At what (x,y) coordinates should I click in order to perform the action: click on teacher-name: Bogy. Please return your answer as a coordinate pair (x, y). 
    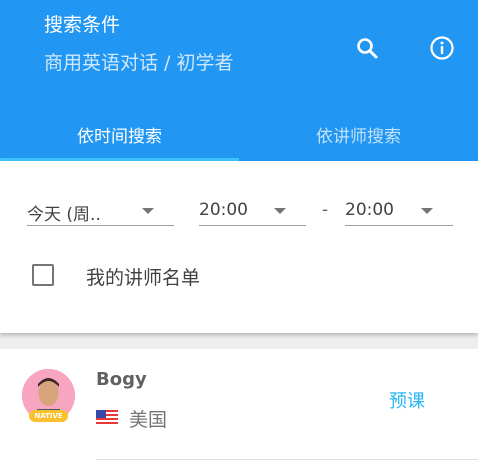
    Looking at the image, I should click on (121, 379).